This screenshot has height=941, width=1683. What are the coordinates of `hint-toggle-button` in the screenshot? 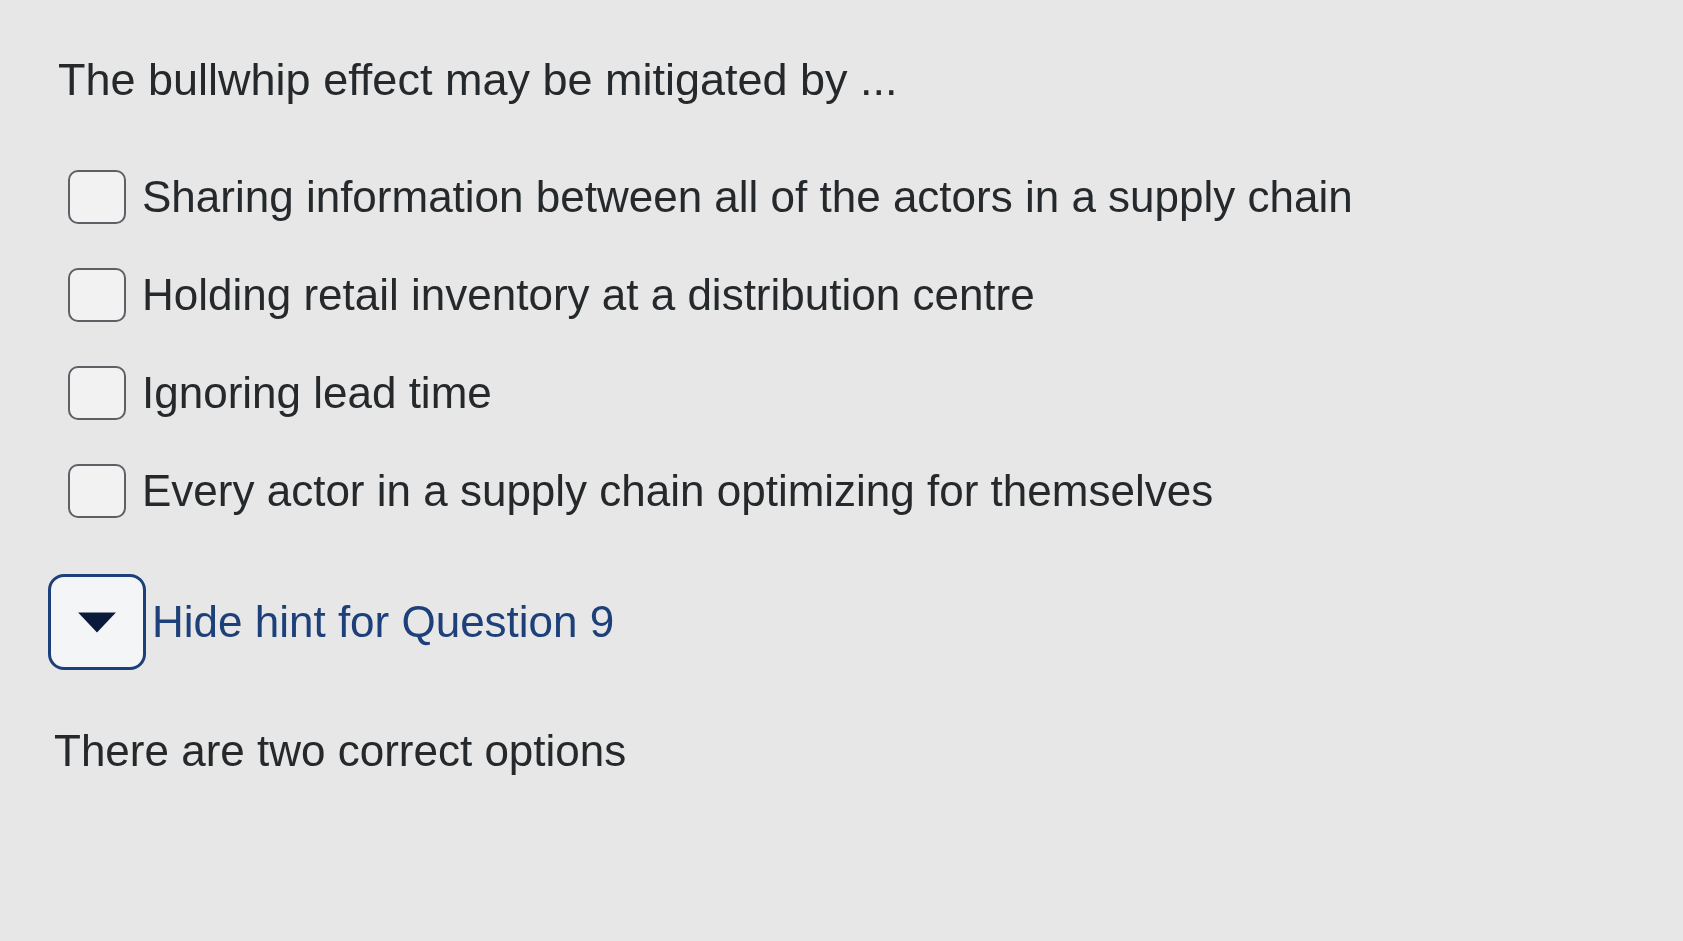 It's located at (97, 622).